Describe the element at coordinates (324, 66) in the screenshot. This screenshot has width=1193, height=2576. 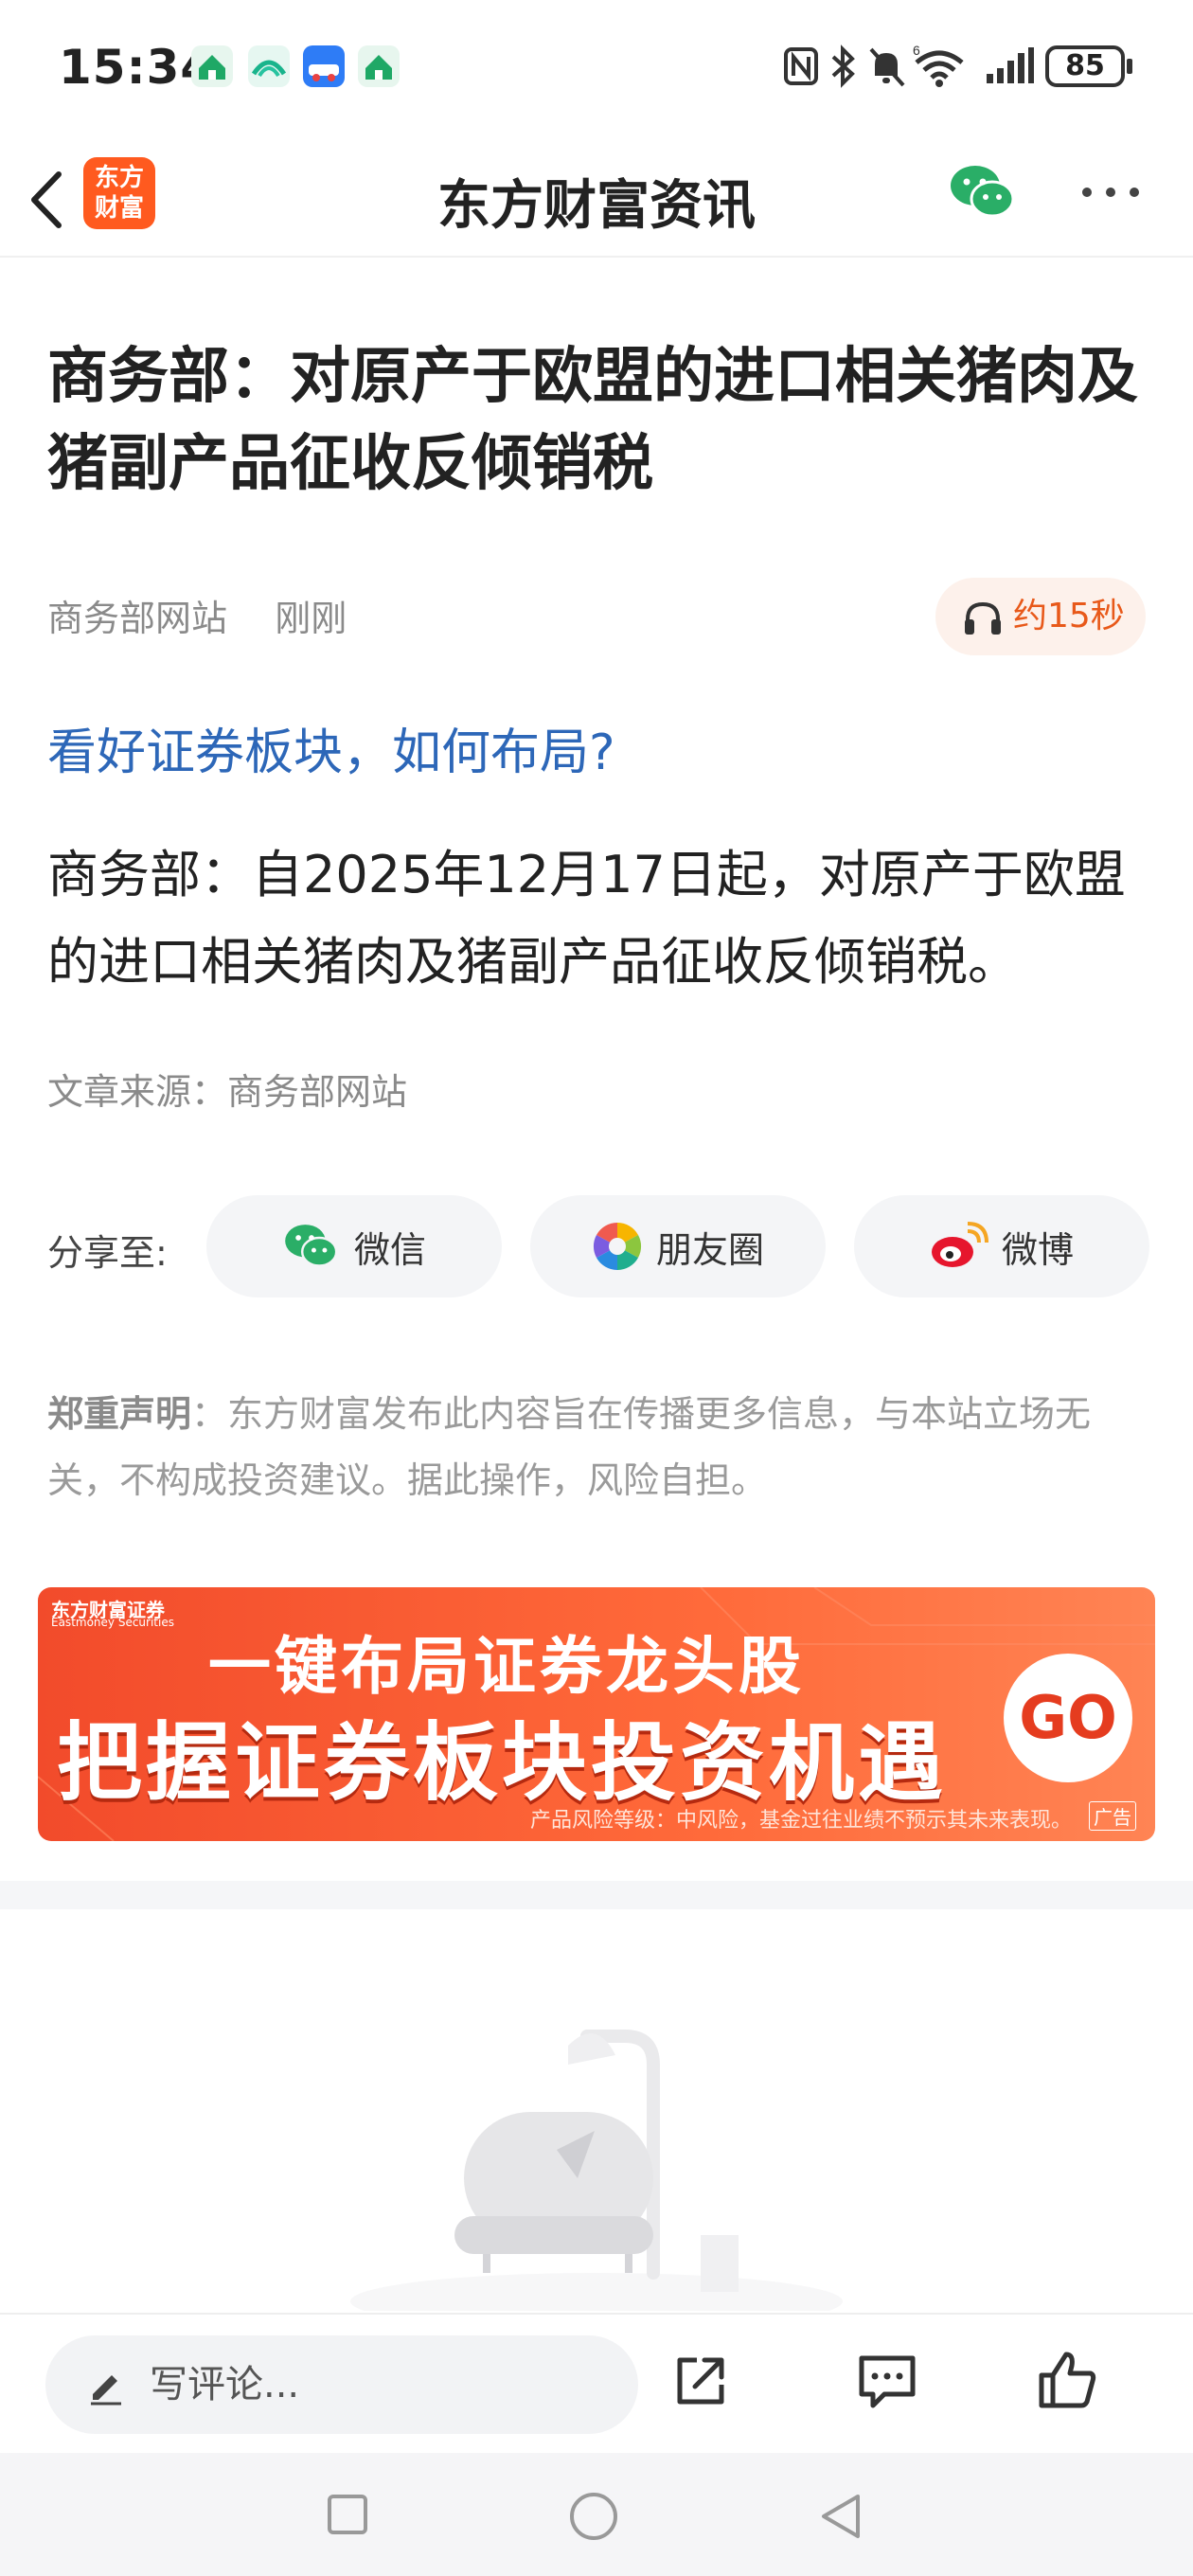
I see `car-app-icon` at that location.